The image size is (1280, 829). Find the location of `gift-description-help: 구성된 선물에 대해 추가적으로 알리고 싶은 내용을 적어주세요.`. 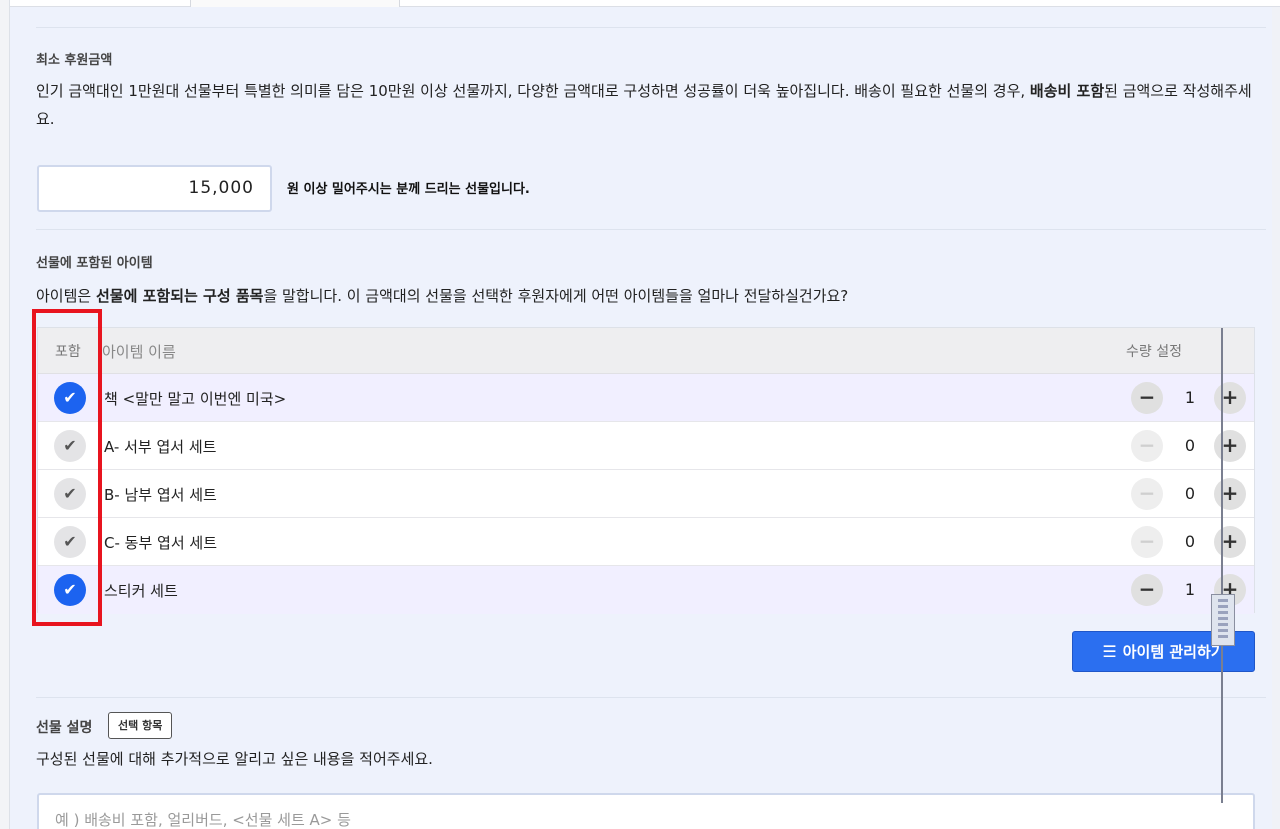

gift-description-help: 구성된 선물에 대해 추가적으로 알리고 싶은 내용을 적어주세요. is located at coordinates (234, 759).